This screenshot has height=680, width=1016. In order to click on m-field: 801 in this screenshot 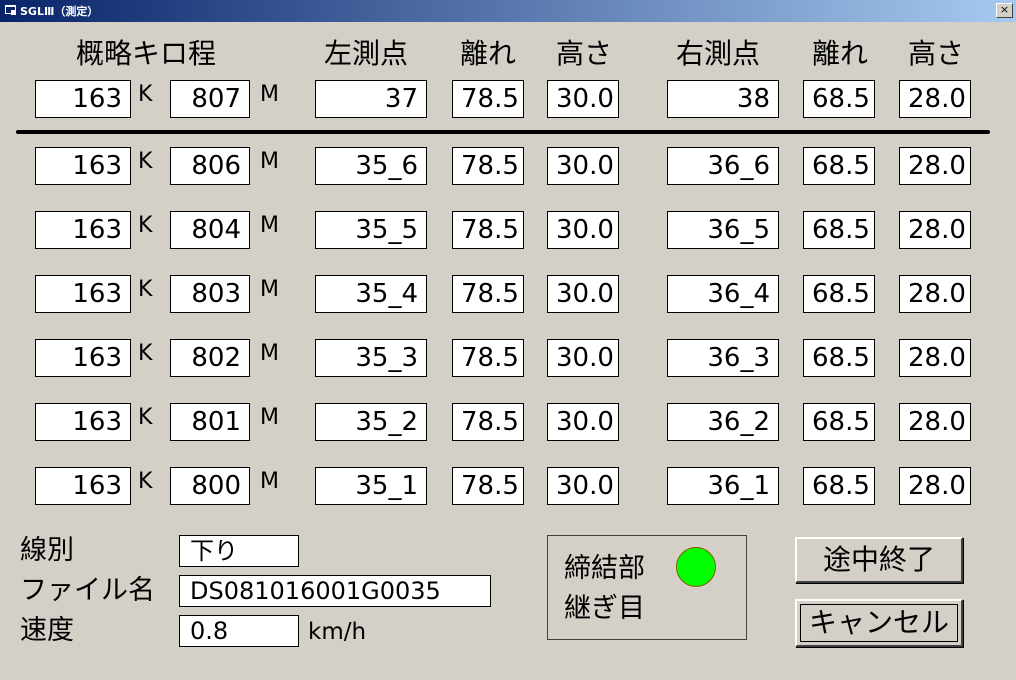, I will do `click(210, 422)`.